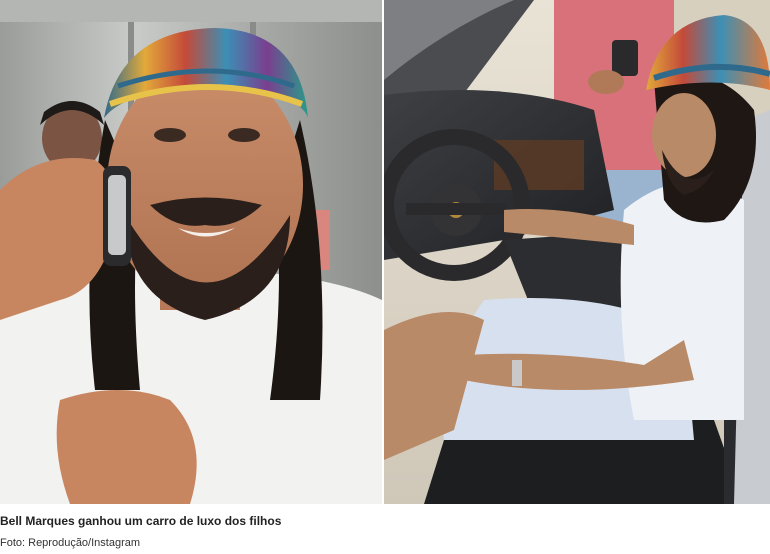 The image size is (770, 554). Describe the element at coordinates (70, 543) in the screenshot. I see `photo-credit: Foto: Reprodução/Instagram` at that location.